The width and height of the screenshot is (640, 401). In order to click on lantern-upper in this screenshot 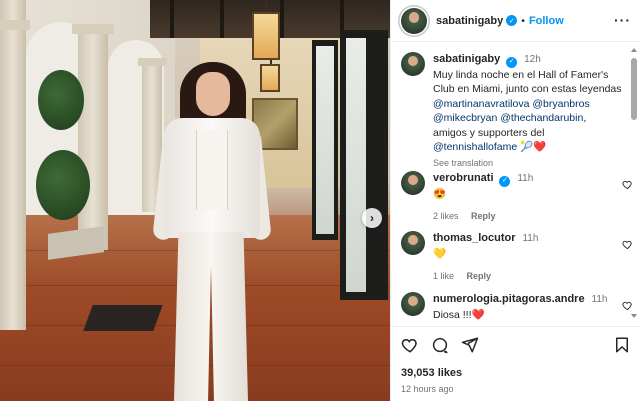, I will do `click(266, 36)`.